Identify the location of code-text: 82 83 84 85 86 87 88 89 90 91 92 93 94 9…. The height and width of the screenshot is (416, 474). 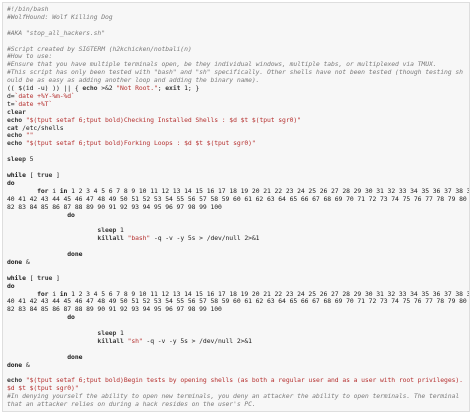
(114, 309).